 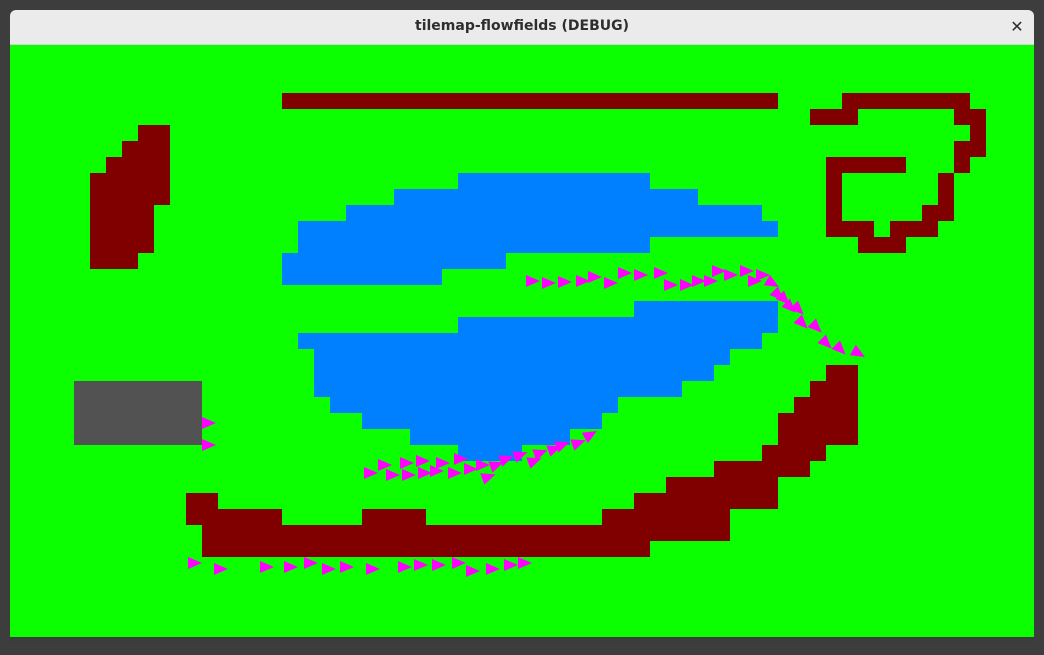 I want to click on close-icon: ✕, so click(x=1017, y=26).